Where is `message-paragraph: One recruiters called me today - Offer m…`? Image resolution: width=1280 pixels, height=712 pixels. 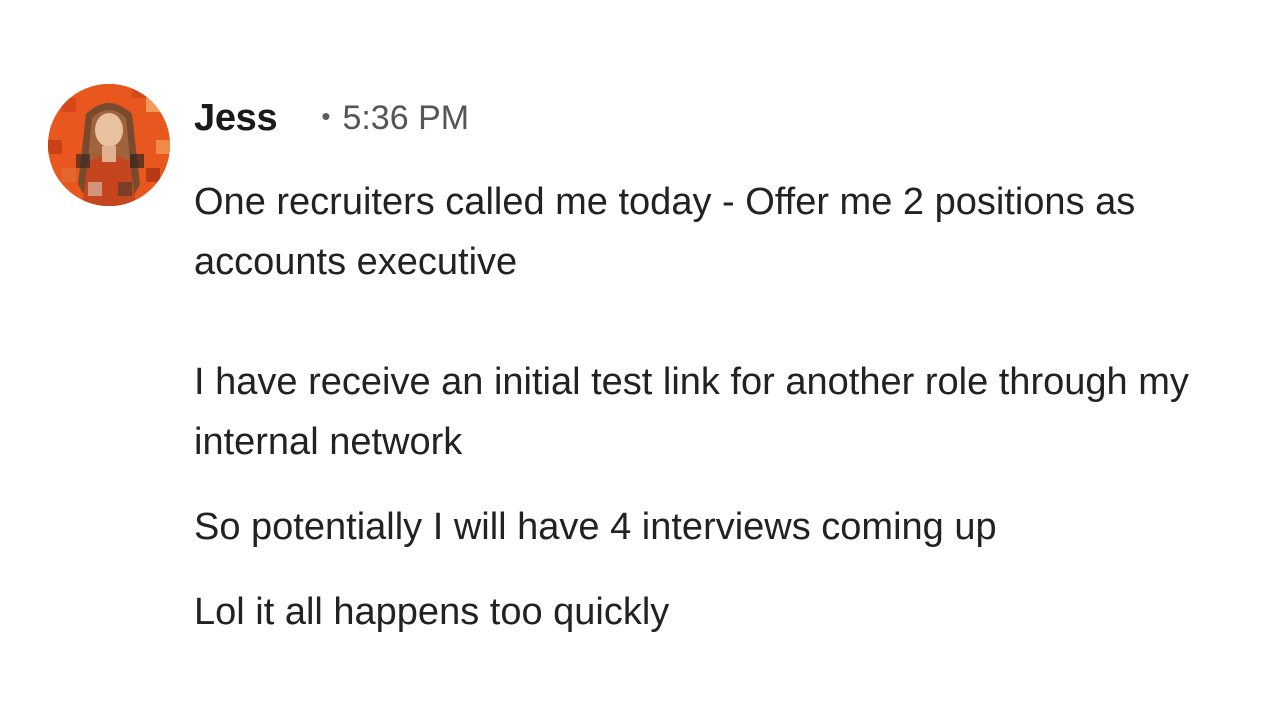 message-paragraph: One recruiters called me today - Offer m… is located at coordinates (665, 232).